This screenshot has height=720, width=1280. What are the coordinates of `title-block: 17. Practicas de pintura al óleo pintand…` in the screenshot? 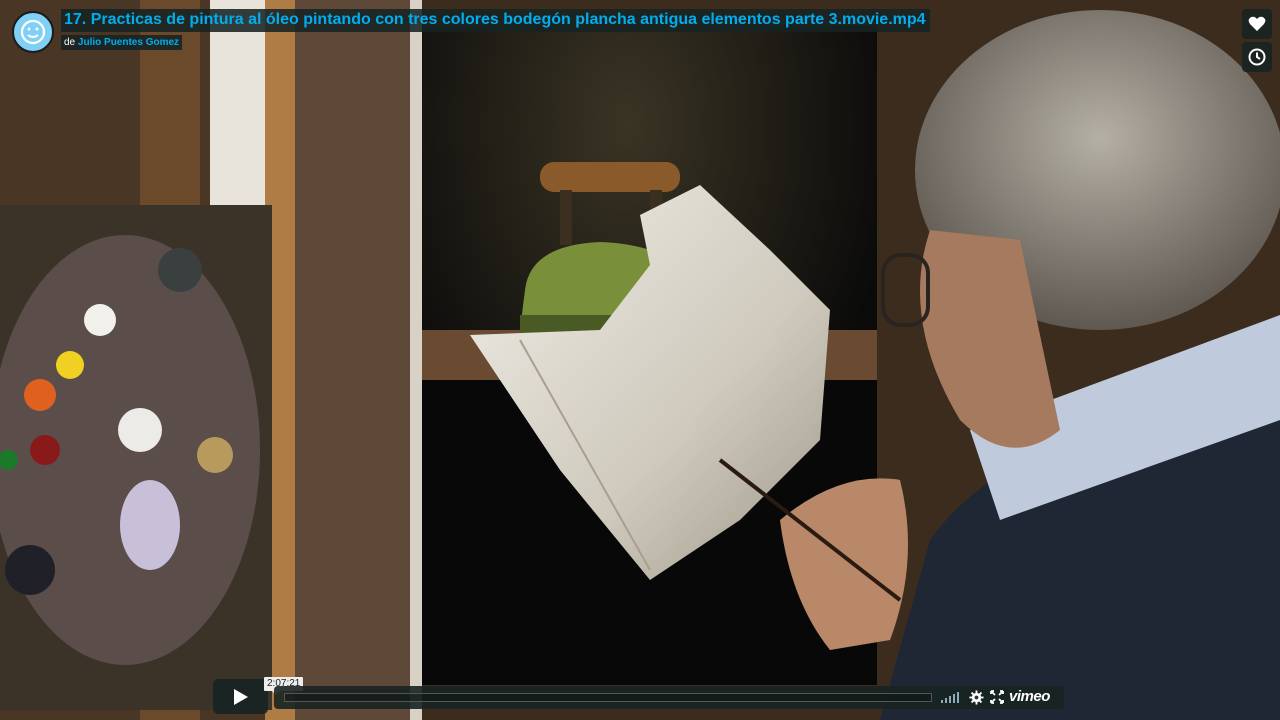 It's located at (495, 29).